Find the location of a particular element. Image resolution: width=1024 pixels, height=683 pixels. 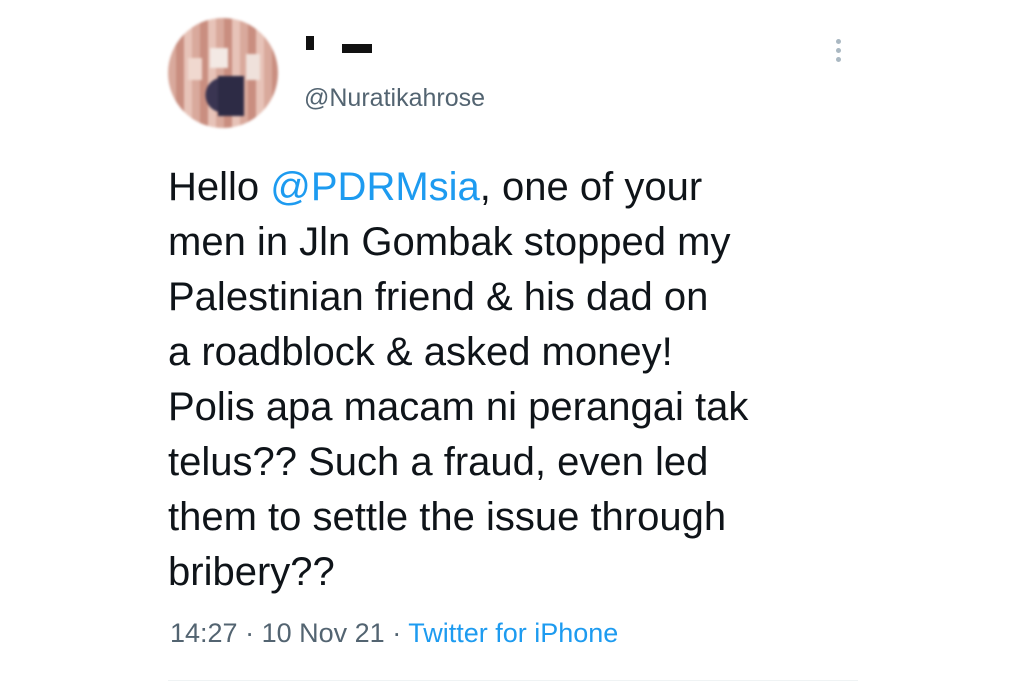

avatar is located at coordinates (223, 73).